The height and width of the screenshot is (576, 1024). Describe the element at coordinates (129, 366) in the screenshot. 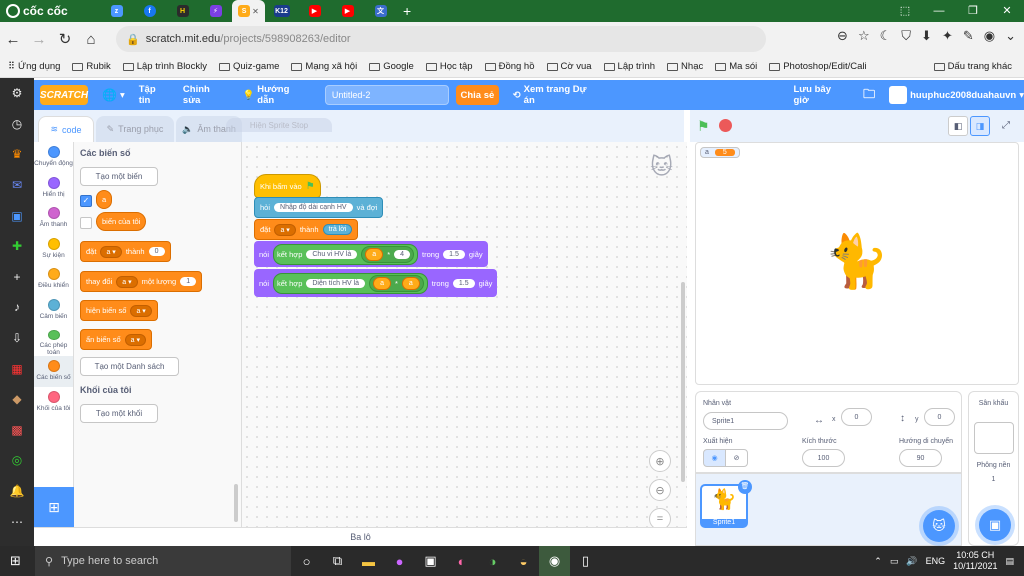

I see `make-list-button: Tạo một Danh sách` at that location.